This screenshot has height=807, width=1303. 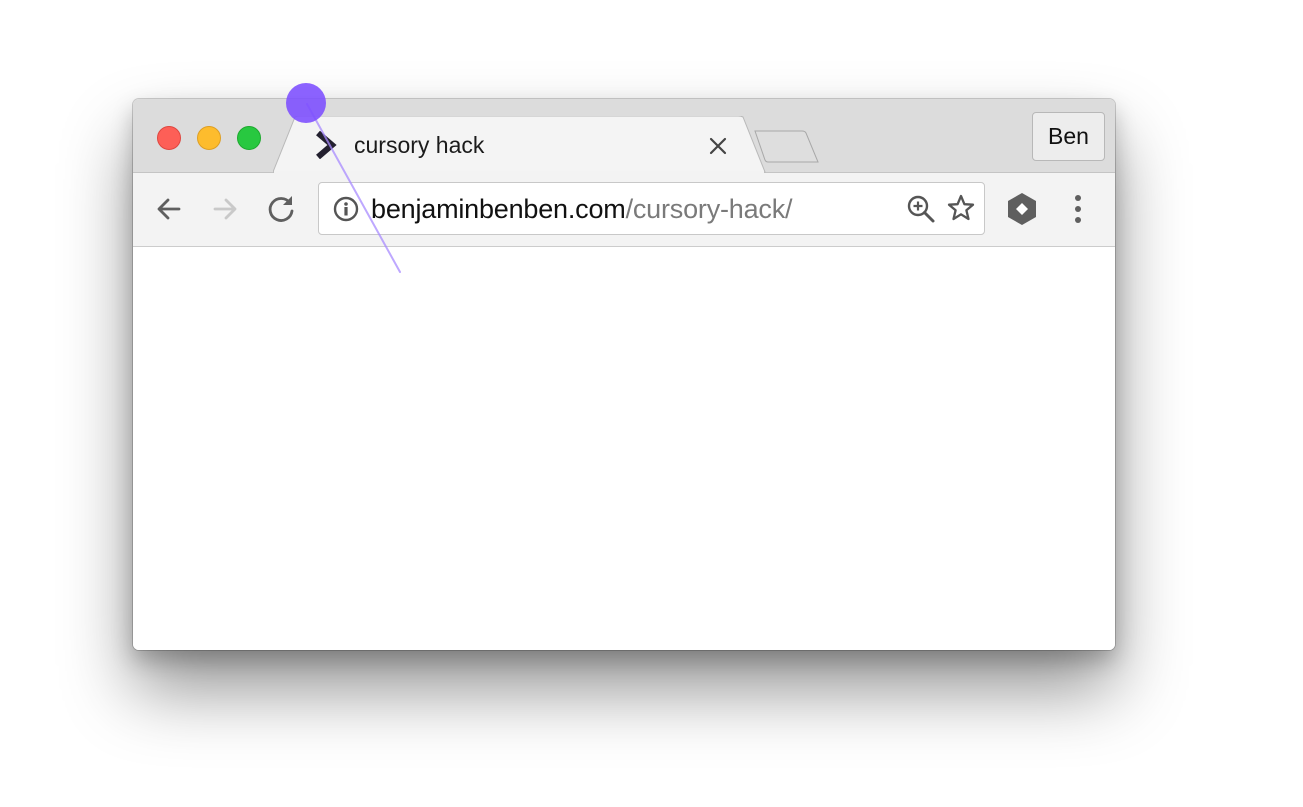 I want to click on url-host: benjaminbenben.com, so click(x=498, y=209).